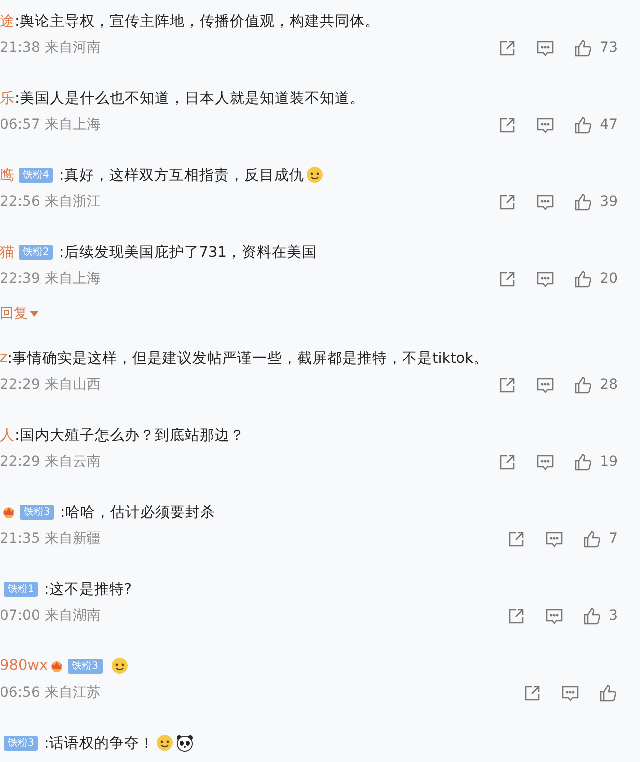  I want to click on like-count: 3, so click(613, 616).